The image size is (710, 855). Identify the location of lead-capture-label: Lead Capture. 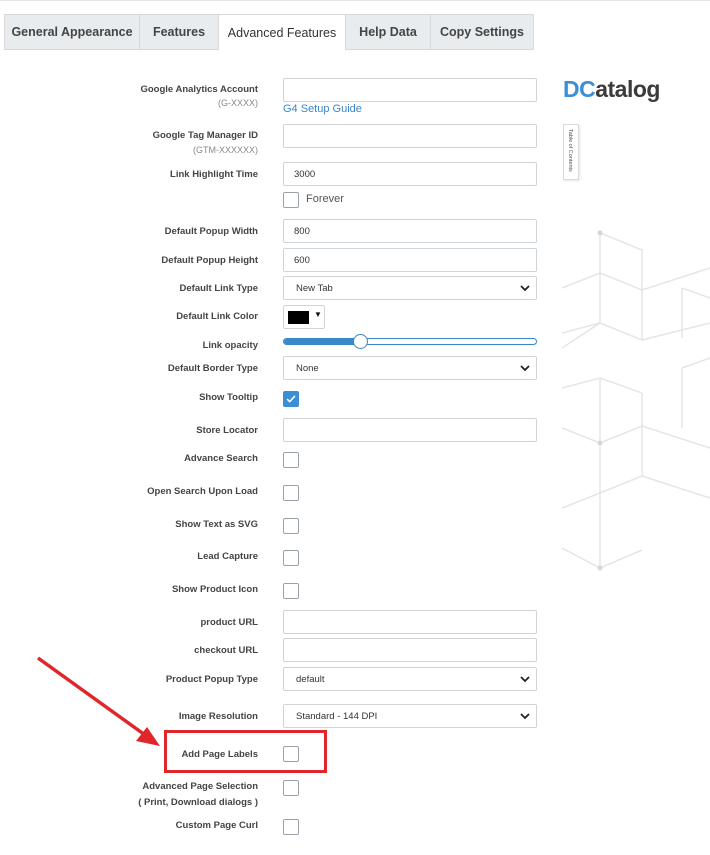
(227, 556).